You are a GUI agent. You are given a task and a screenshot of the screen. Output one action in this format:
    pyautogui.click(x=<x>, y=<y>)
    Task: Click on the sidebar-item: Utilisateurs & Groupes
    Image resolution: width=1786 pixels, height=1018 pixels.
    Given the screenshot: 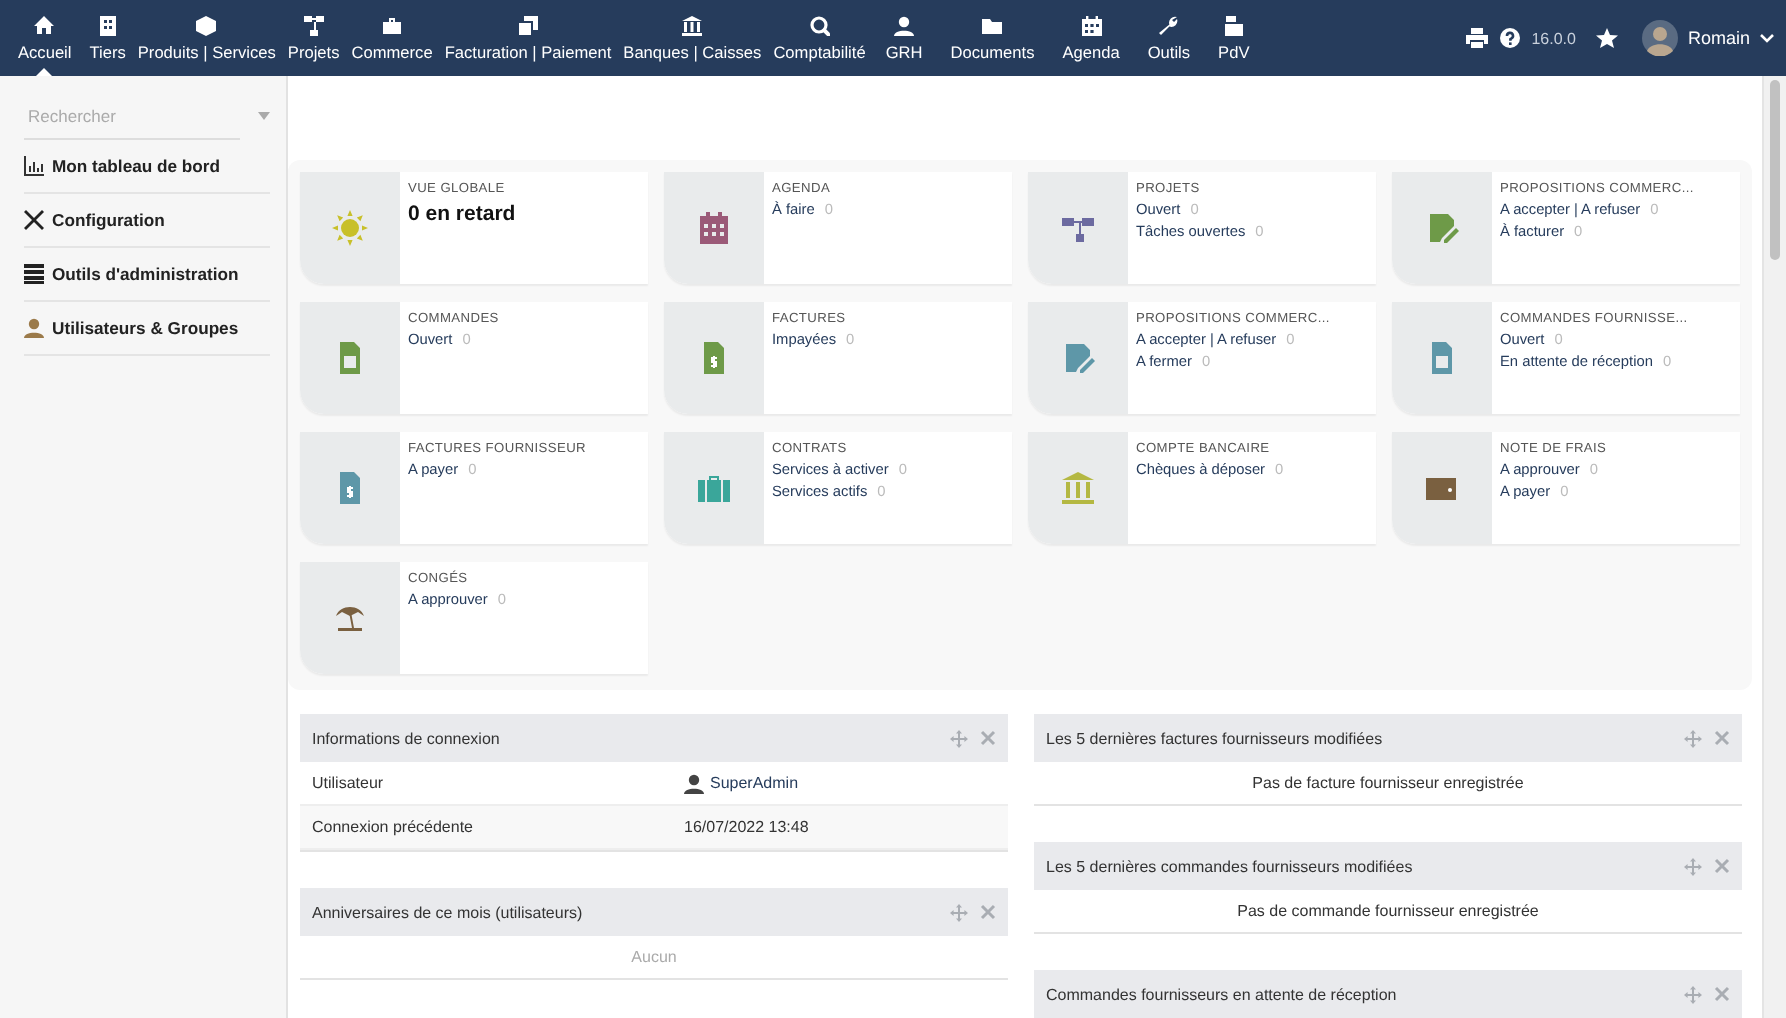 What is the action you would take?
    pyautogui.click(x=147, y=329)
    